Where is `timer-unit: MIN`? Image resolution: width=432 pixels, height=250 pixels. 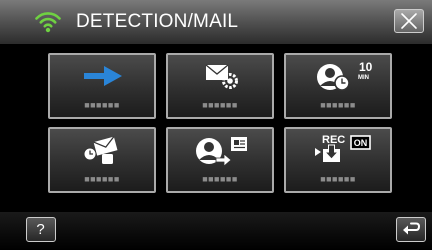 timer-unit: MIN is located at coordinates (363, 78).